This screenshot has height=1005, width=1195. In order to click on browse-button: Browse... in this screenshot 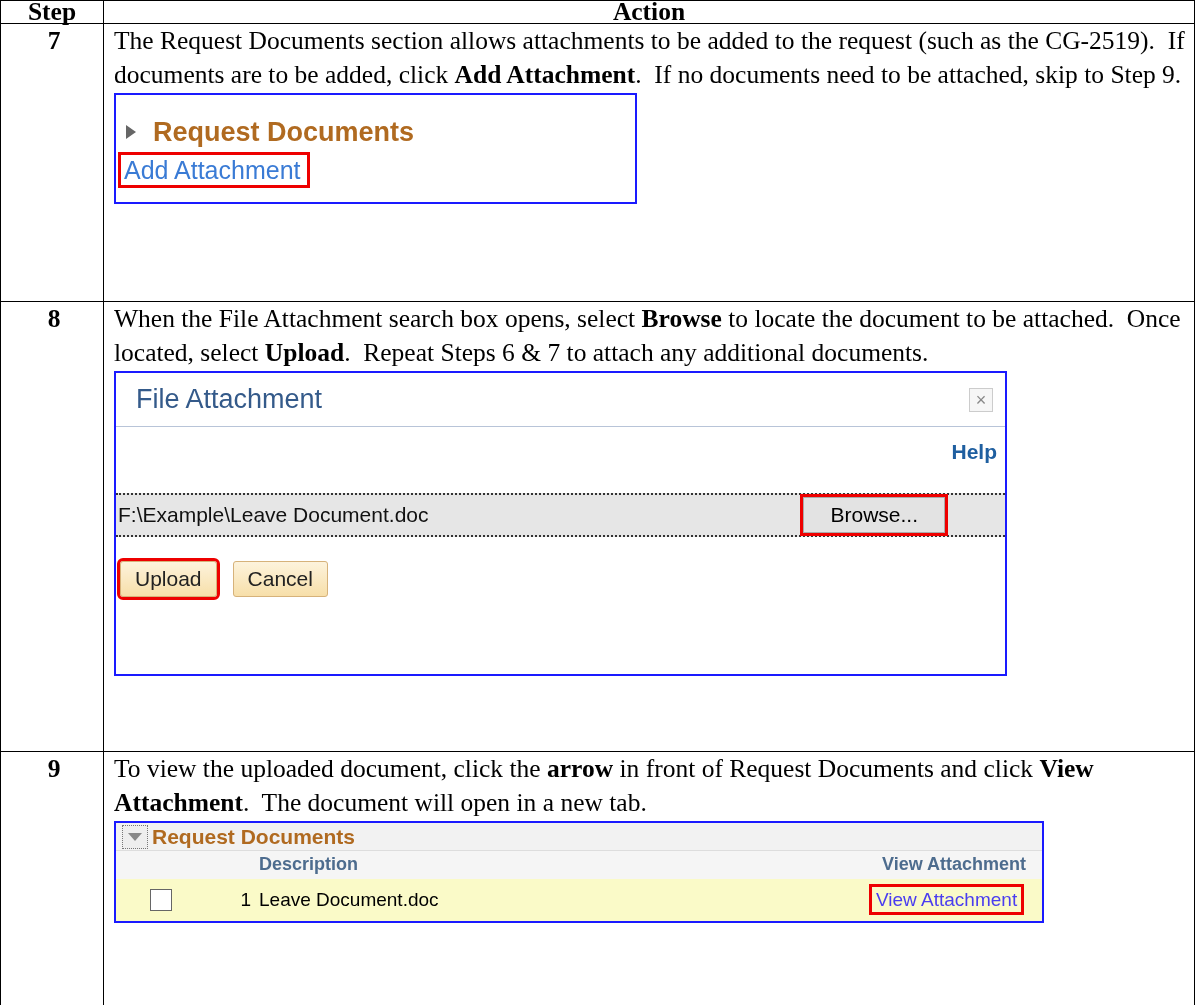, I will do `click(874, 514)`.